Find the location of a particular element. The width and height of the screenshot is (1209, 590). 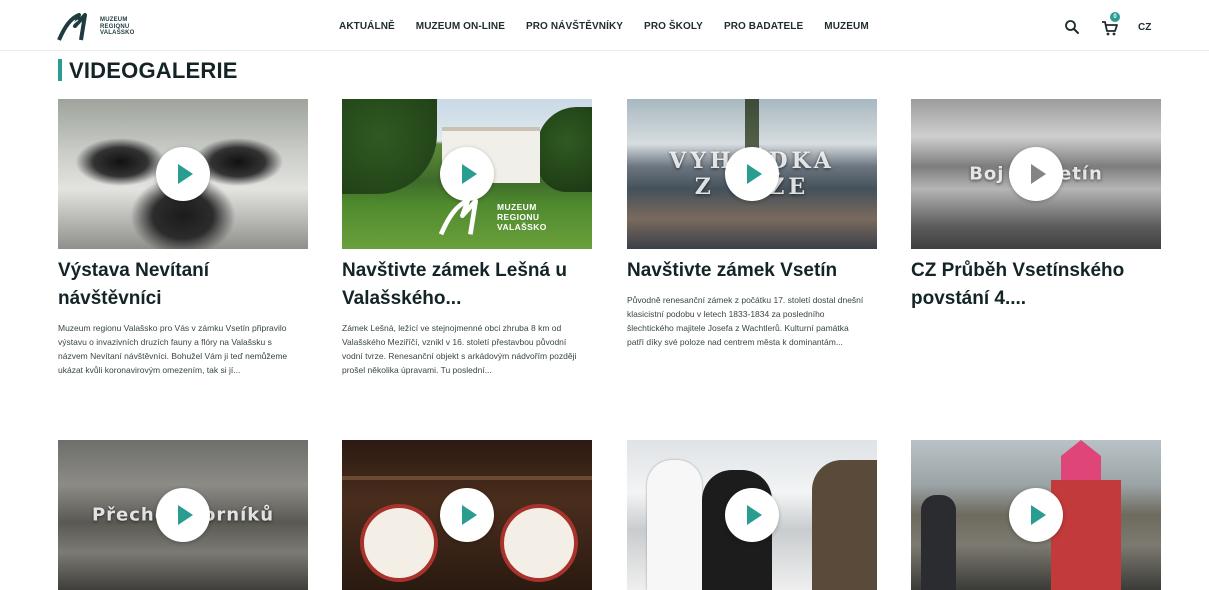

video-title: Výstava Nevítaní návštěvníci is located at coordinates (183, 285).